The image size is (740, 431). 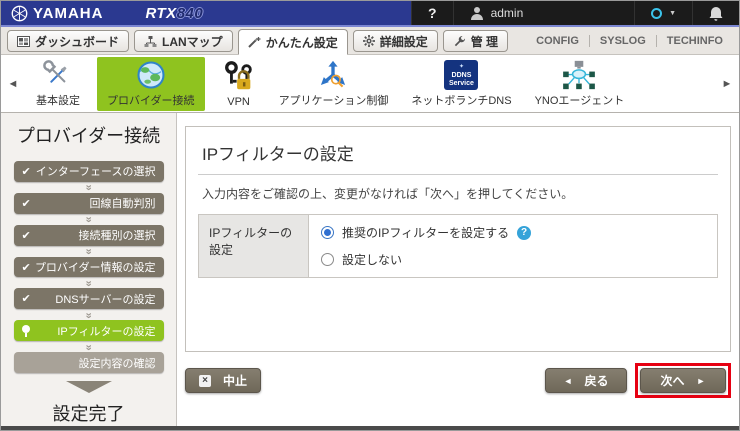 What do you see at coordinates (727, 84) in the screenshot?
I see `scroll-right-arrow-icon: ►` at bounding box center [727, 84].